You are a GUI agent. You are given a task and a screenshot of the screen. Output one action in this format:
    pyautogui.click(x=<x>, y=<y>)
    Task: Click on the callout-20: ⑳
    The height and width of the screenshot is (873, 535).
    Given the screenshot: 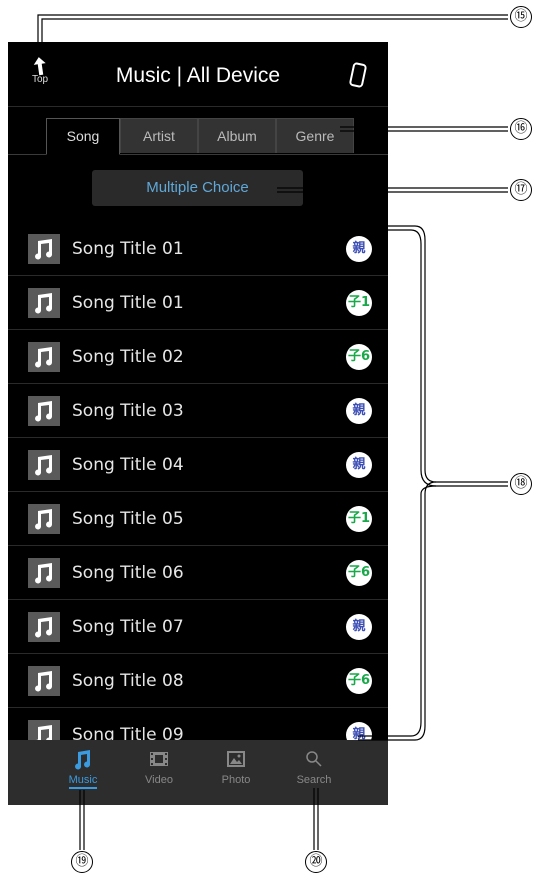 What is the action you would take?
    pyautogui.click(x=316, y=862)
    